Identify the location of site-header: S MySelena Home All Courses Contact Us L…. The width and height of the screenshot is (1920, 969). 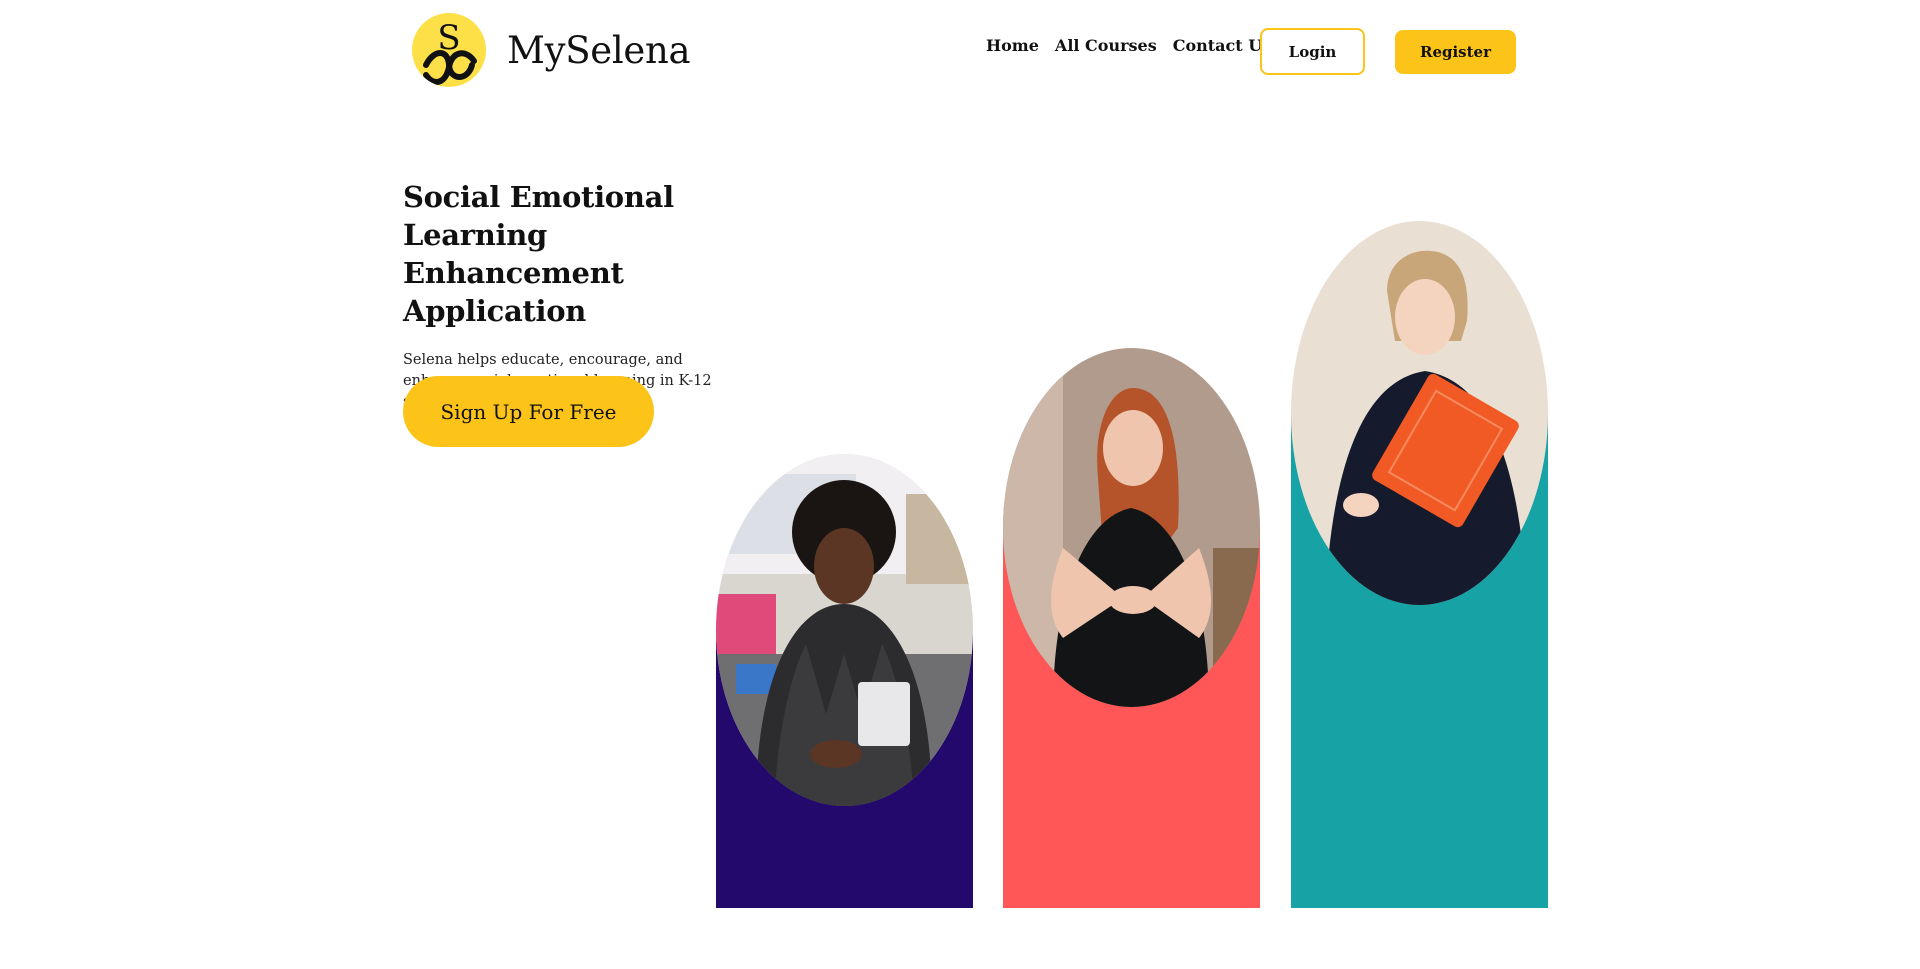
(960, 52).